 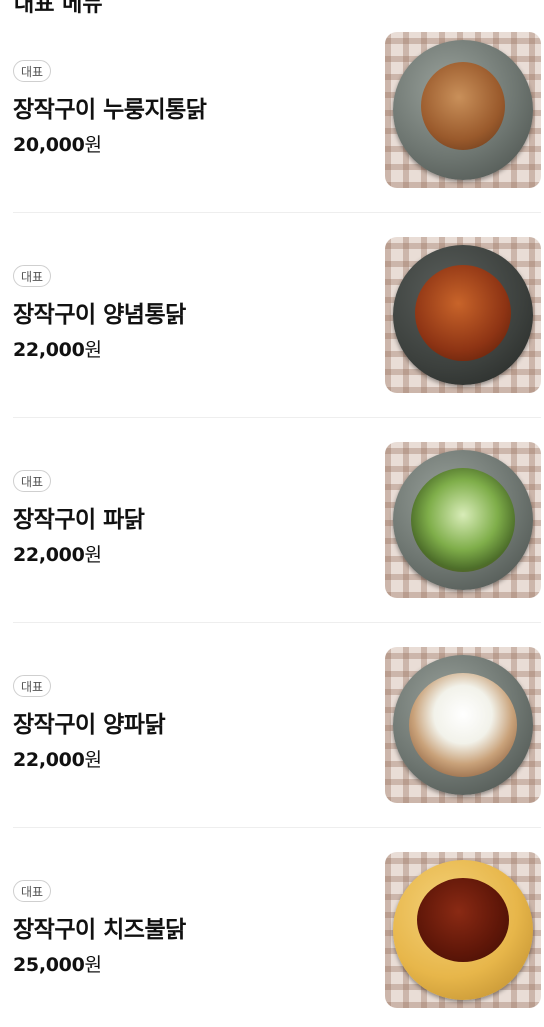 I want to click on cheese-fire-chicken-image, so click(x=463, y=920).